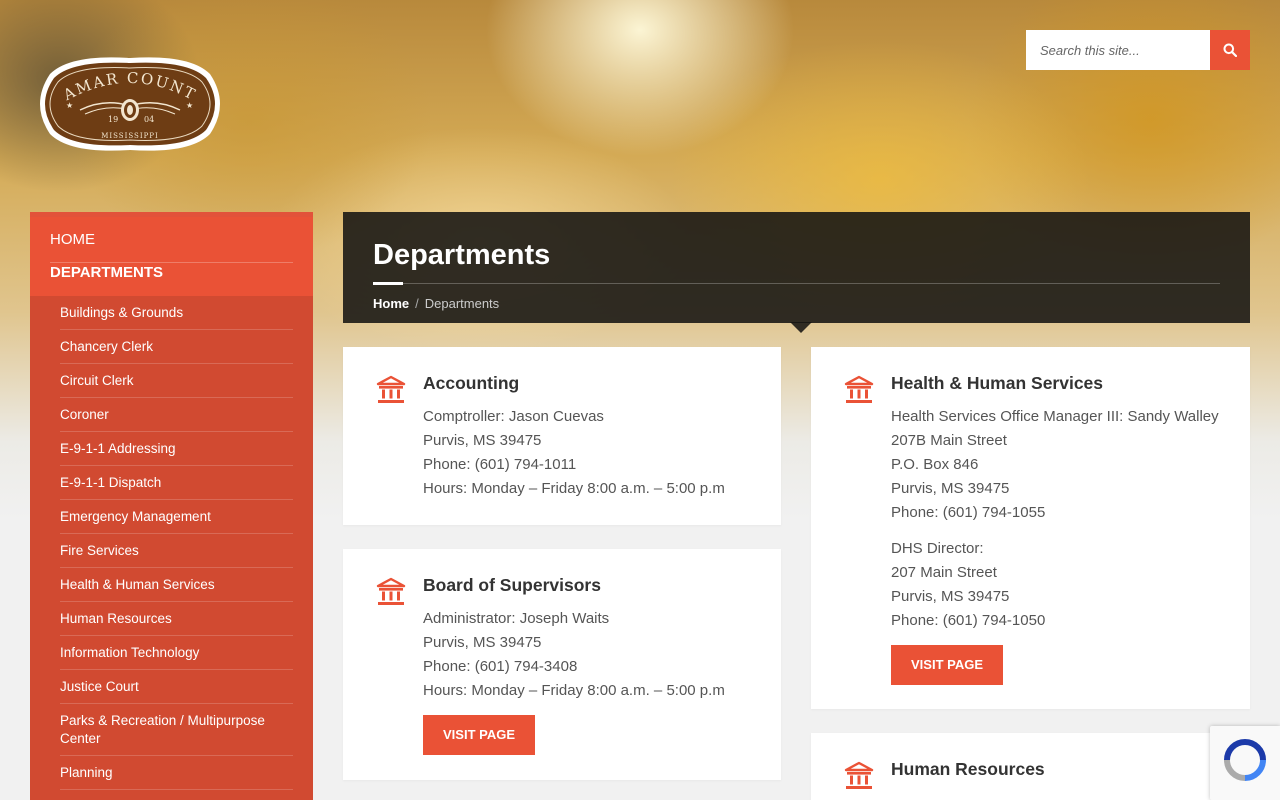 Image resolution: width=1280 pixels, height=800 pixels. What do you see at coordinates (391, 303) in the screenshot?
I see `breadcrumb-home: Home` at bounding box center [391, 303].